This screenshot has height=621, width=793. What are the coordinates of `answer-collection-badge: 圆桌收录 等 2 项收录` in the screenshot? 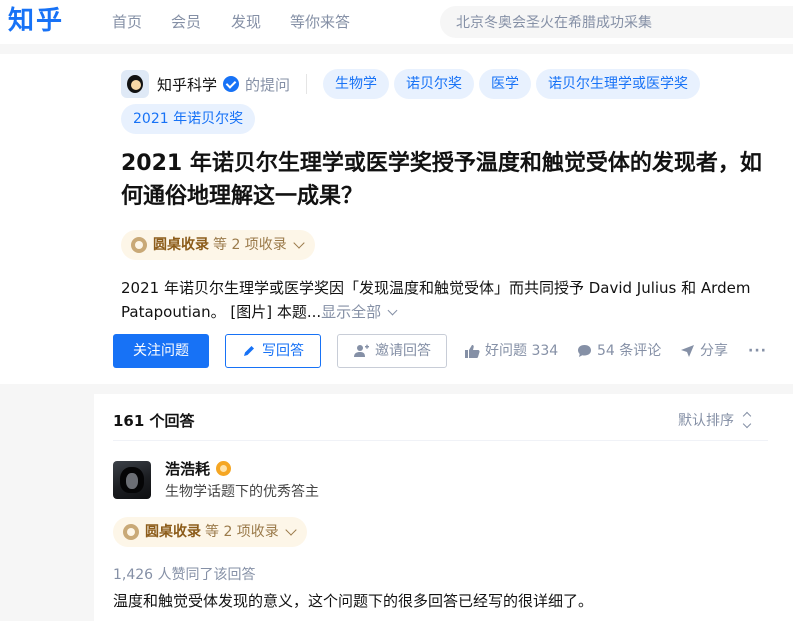 It's located at (210, 532).